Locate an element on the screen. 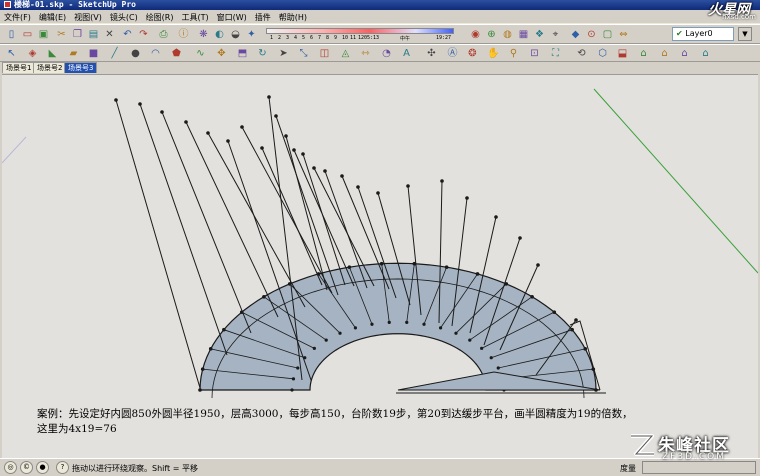 Image resolution: width=760 pixels, height=476 pixels. erase-icon: ✕ is located at coordinates (109, 34).